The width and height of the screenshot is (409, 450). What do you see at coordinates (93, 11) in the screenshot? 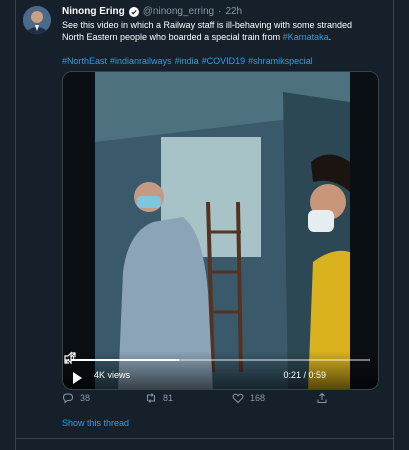
I see `author-name: Ninong Ering` at bounding box center [93, 11].